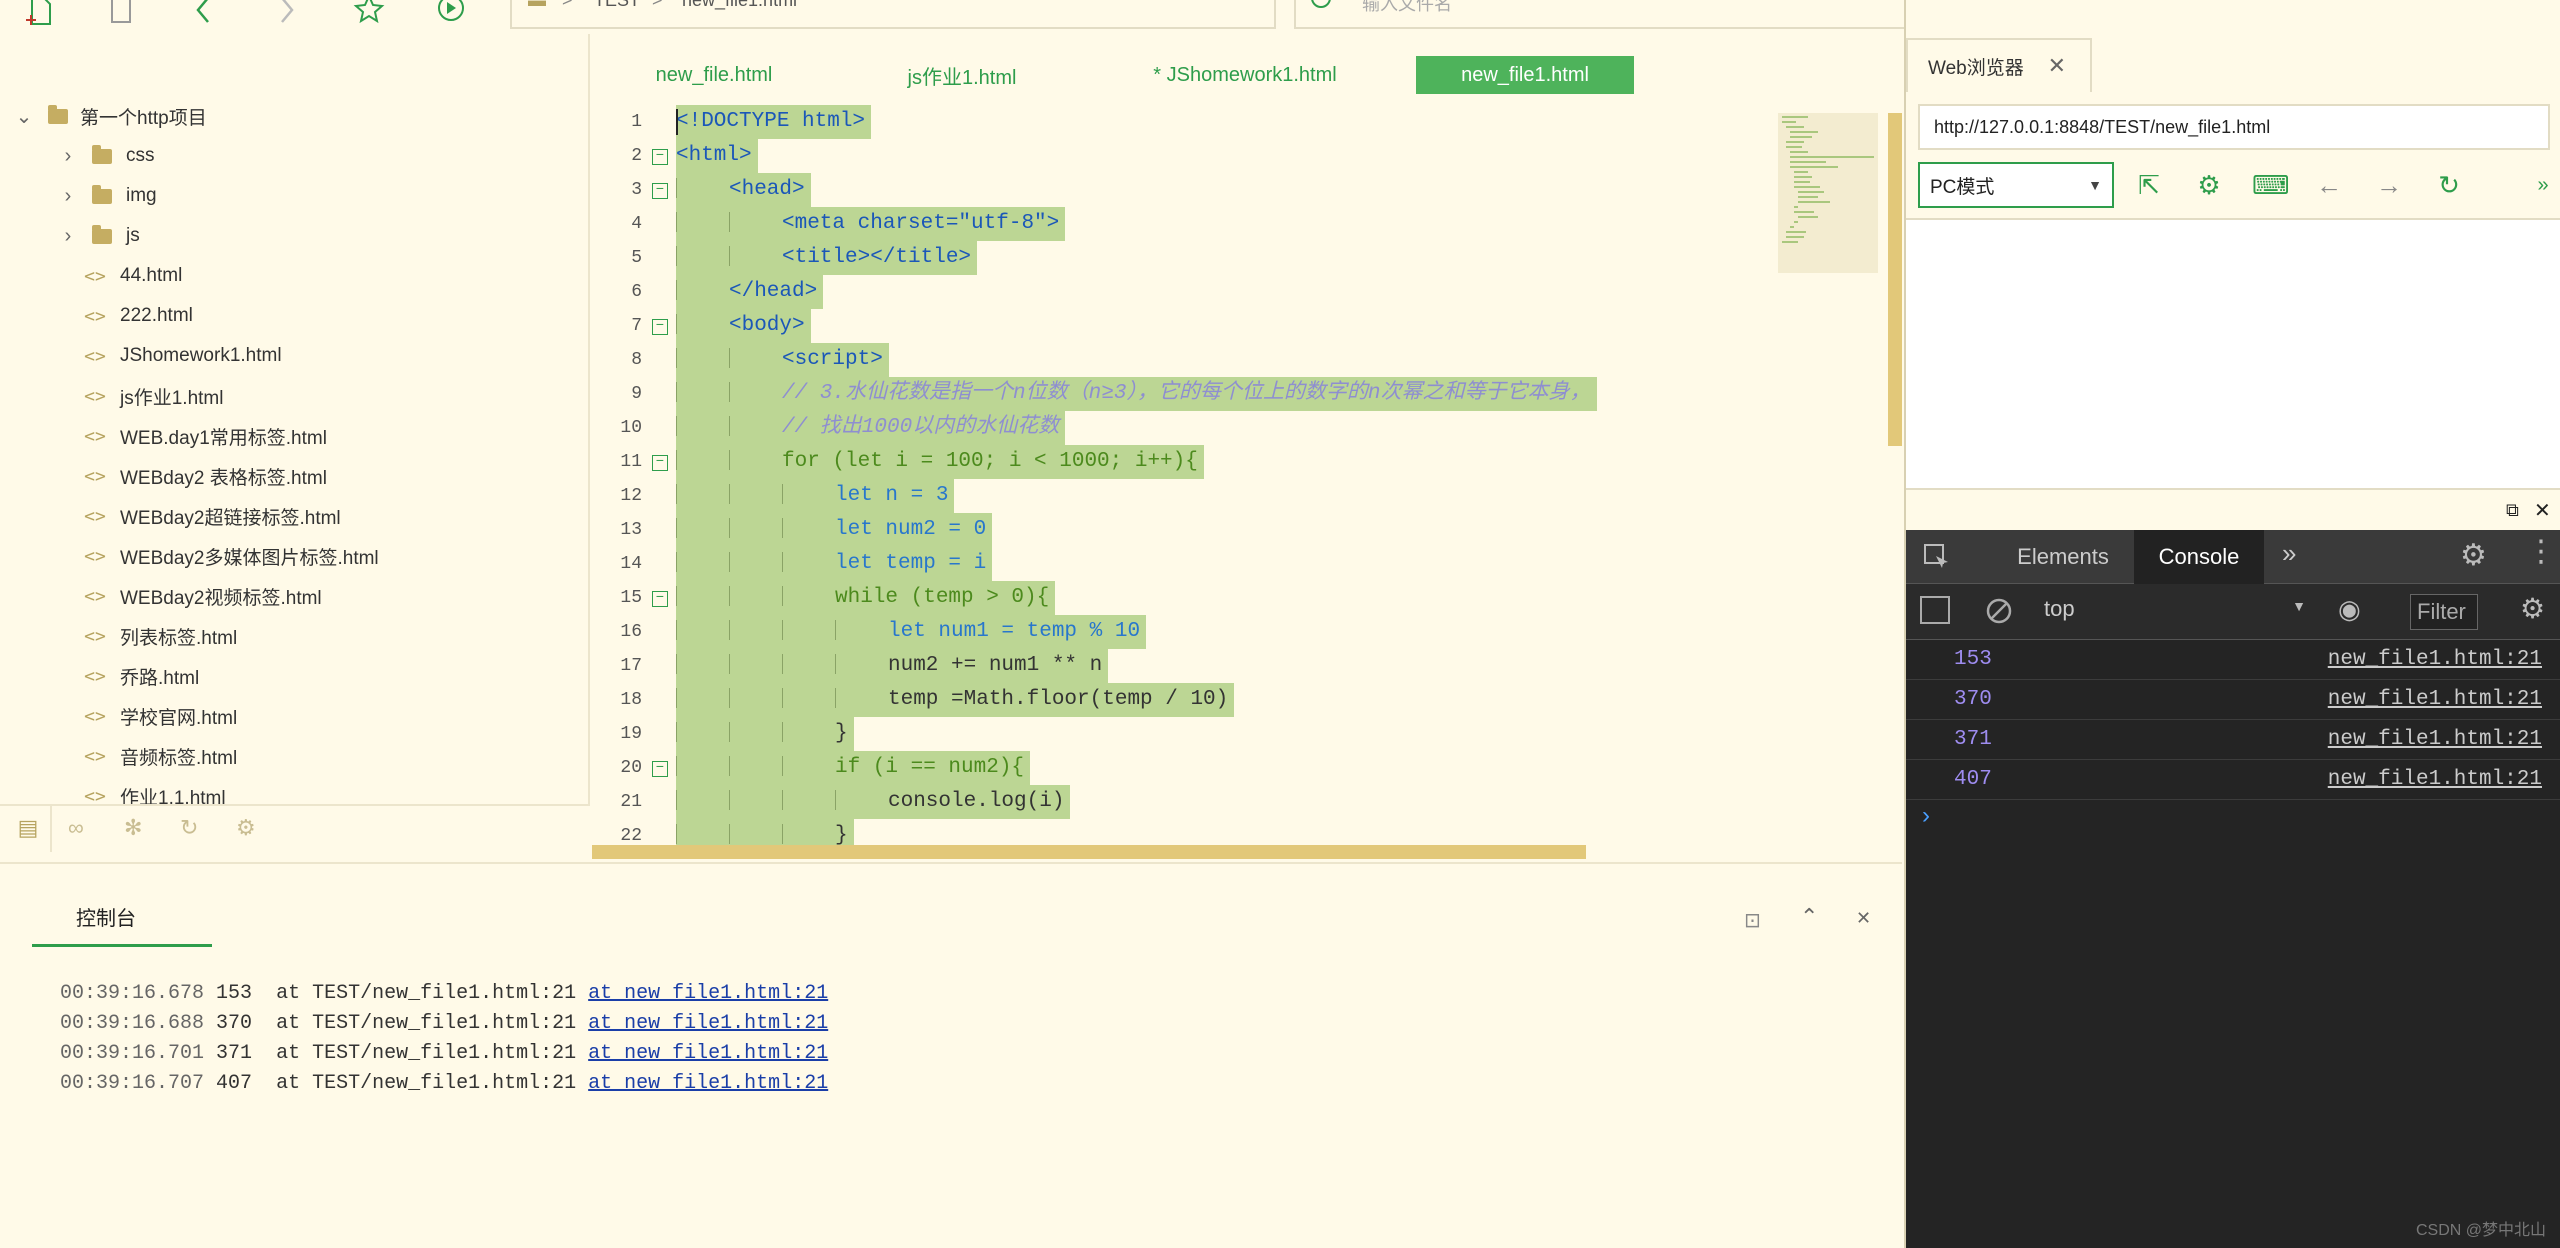 This screenshot has height=1248, width=2560. Describe the element at coordinates (451, 14) in the screenshot. I see `run-icon` at that location.